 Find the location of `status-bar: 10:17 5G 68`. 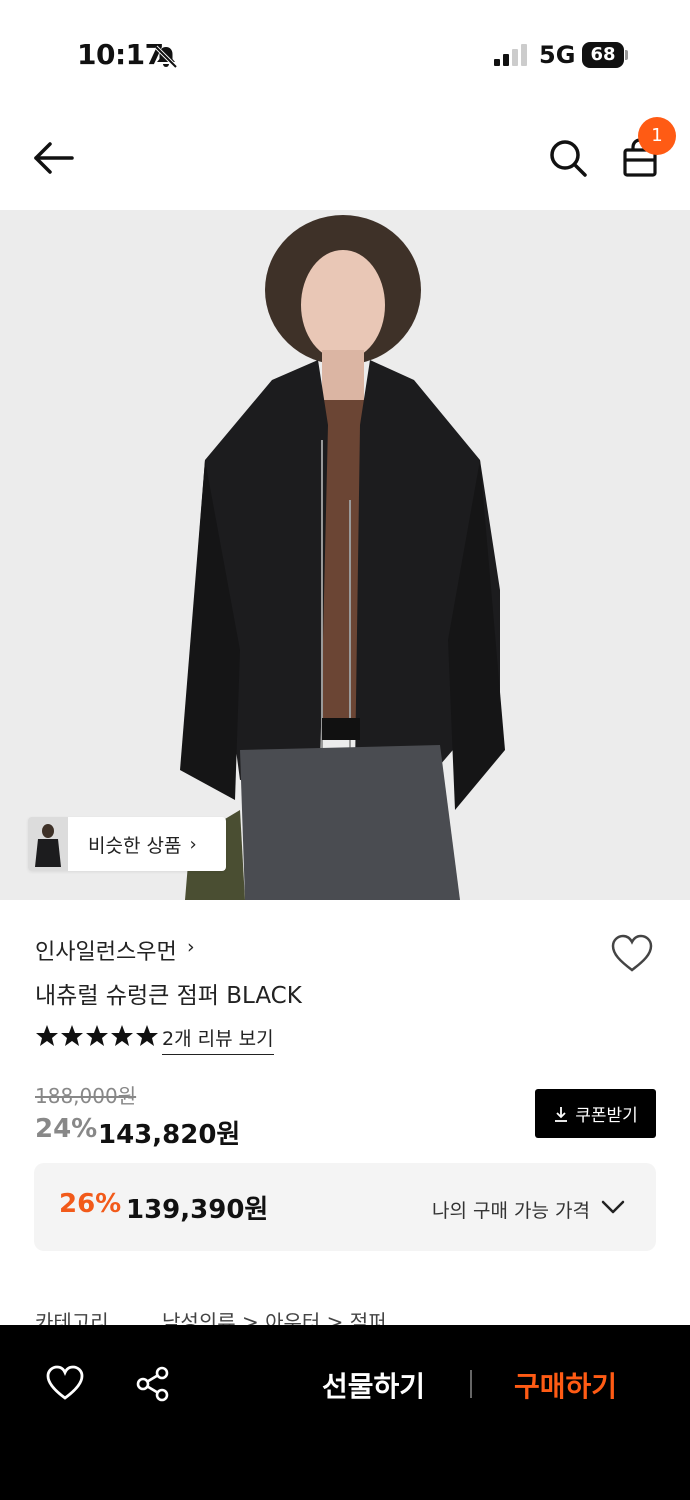

status-bar: 10:17 5G 68 is located at coordinates (345, 50).